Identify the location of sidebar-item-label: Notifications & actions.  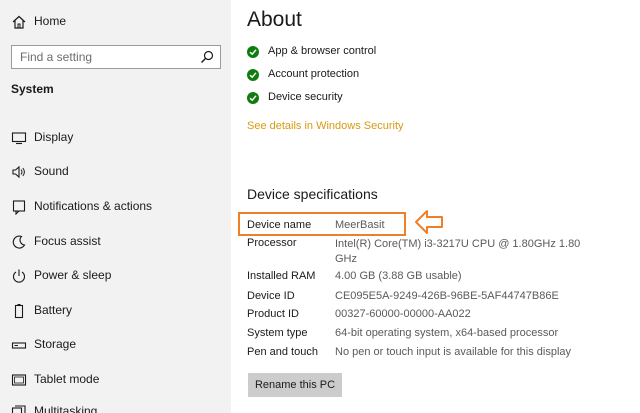
(93, 206).